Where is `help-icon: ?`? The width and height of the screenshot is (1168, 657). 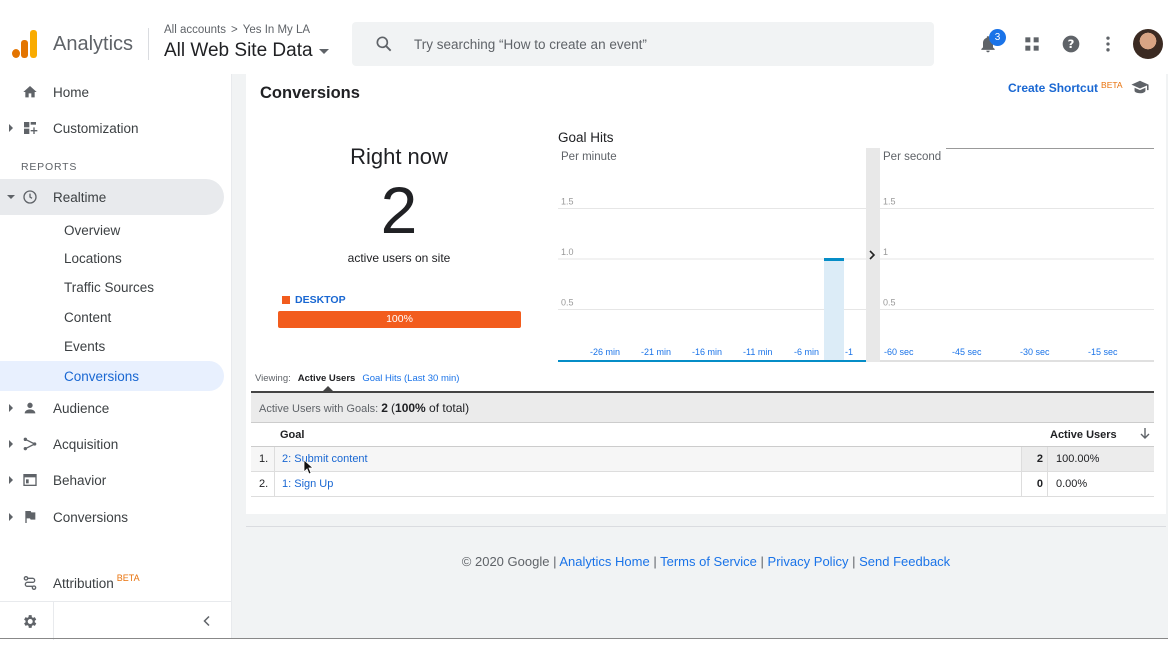 help-icon: ? is located at coordinates (1071, 44).